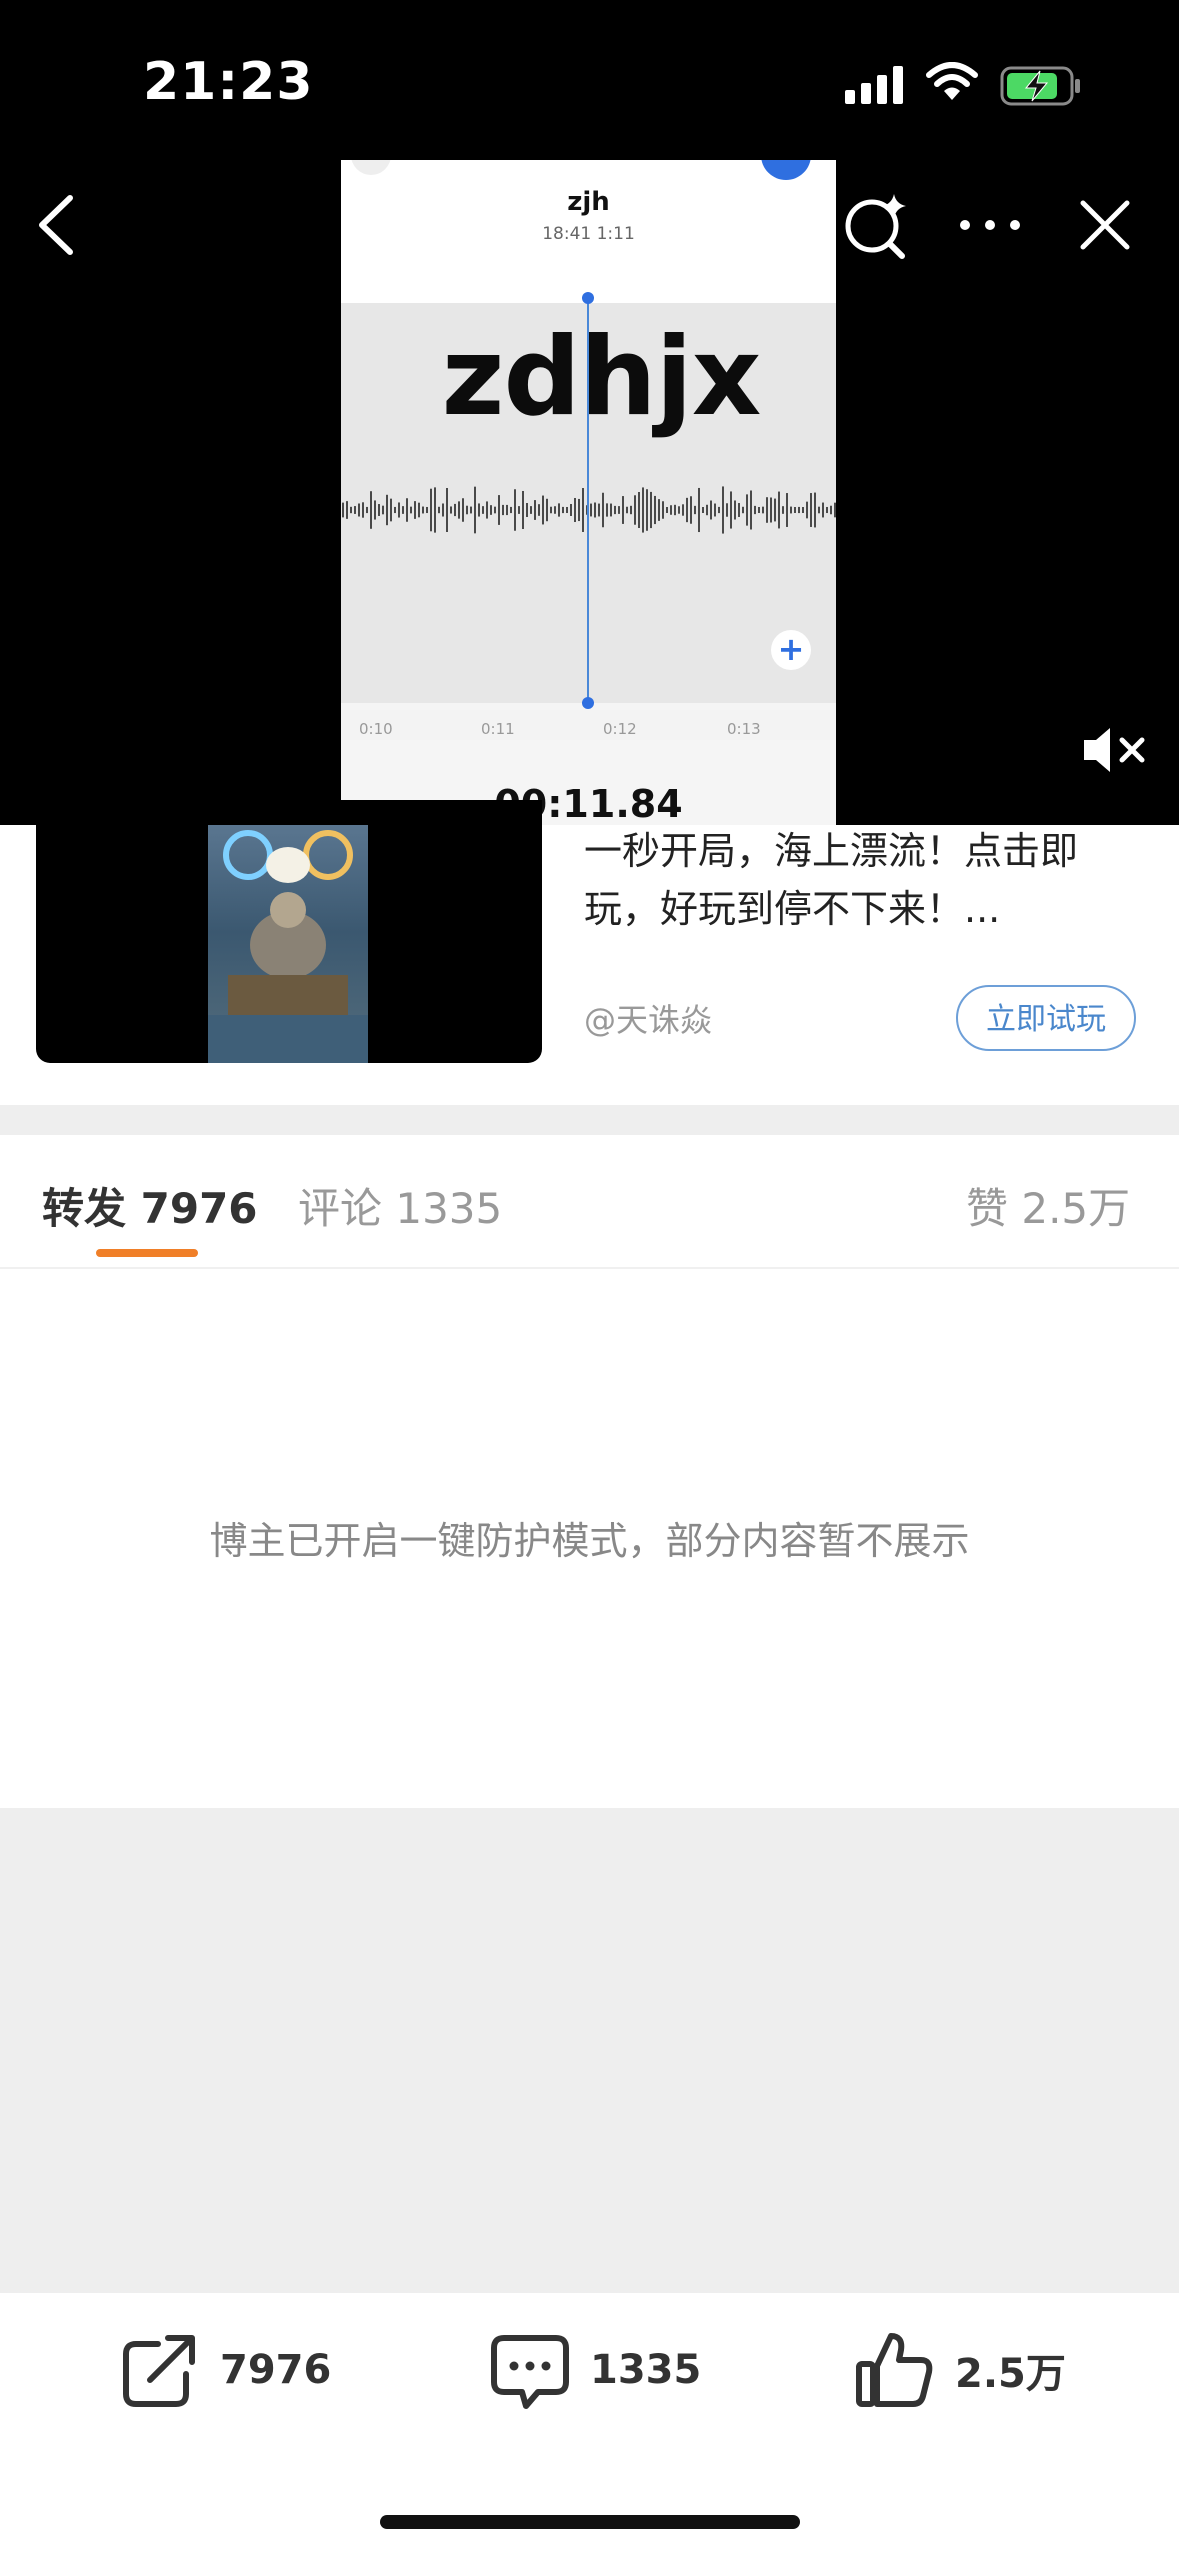  I want to click on play-now-button: 立即试玩, so click(1046, 1018).